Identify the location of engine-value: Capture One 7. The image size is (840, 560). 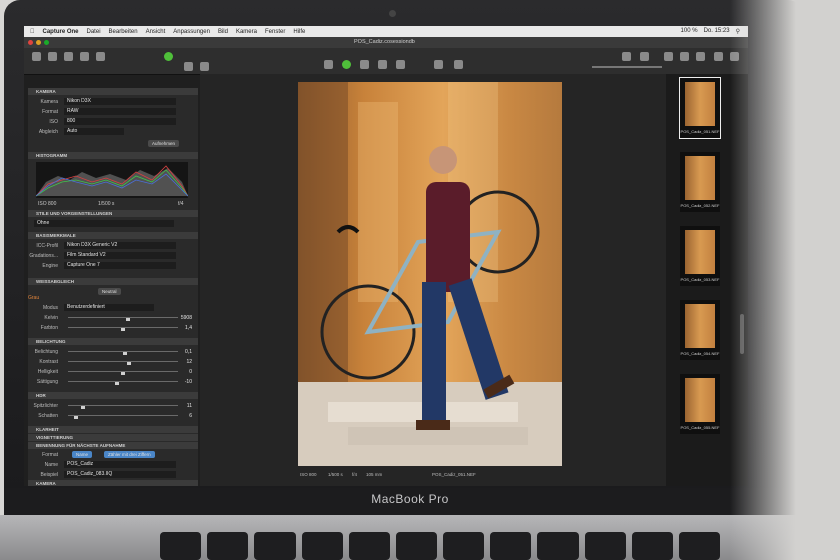
(120, 265).